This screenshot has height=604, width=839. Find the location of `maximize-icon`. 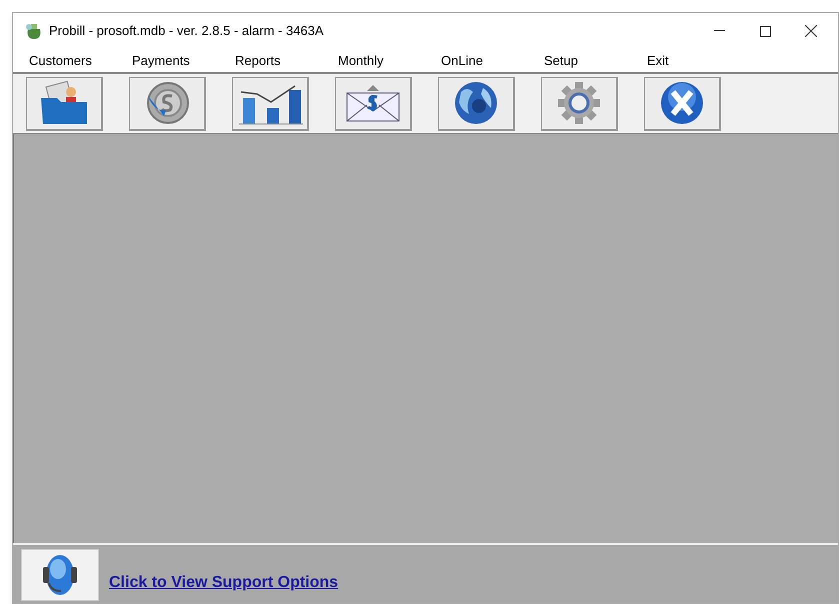

maximize-icon is located at coordinates (765, 31).